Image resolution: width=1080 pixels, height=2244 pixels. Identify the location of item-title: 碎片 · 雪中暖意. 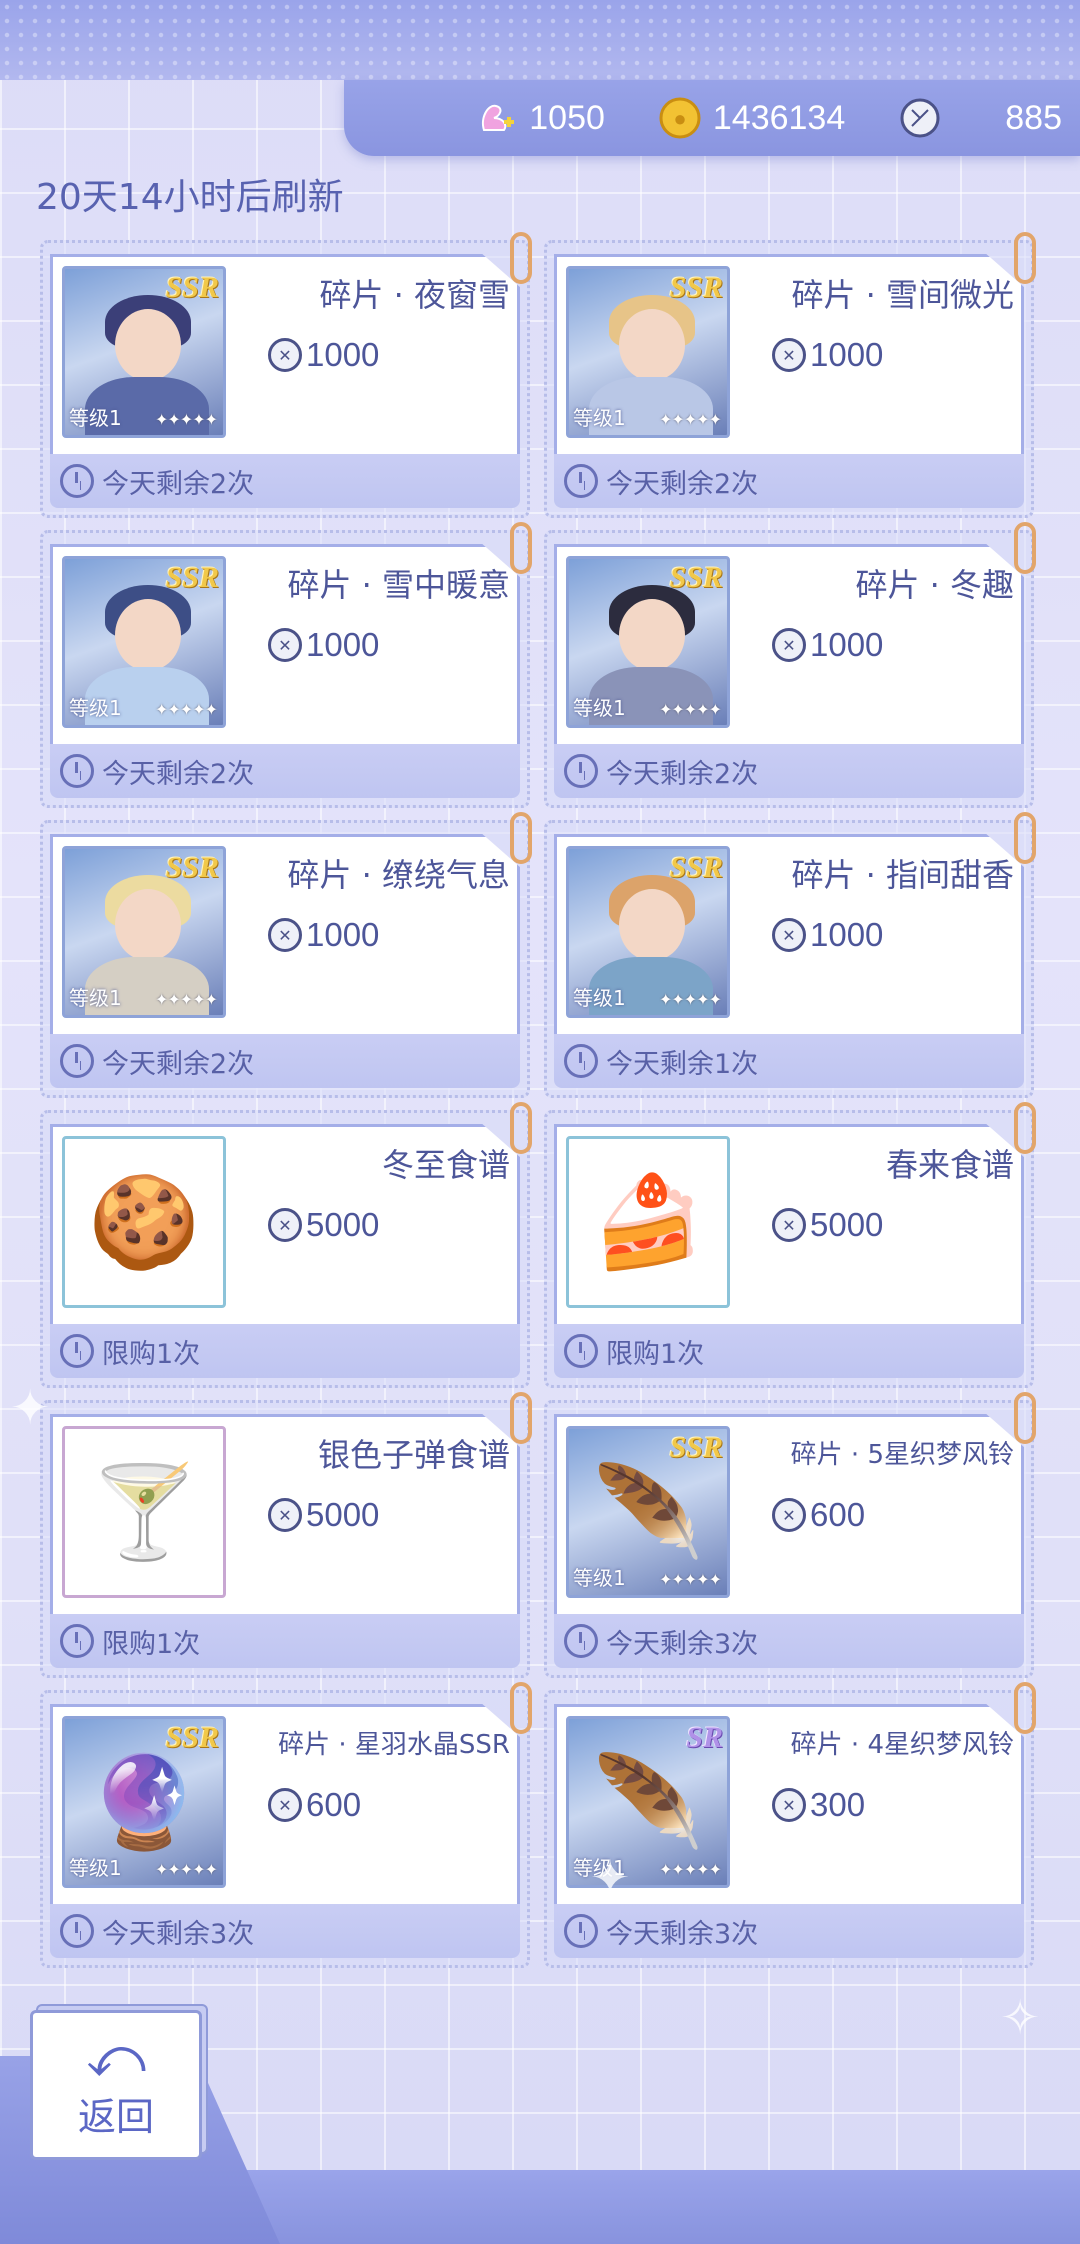
(398, 585).